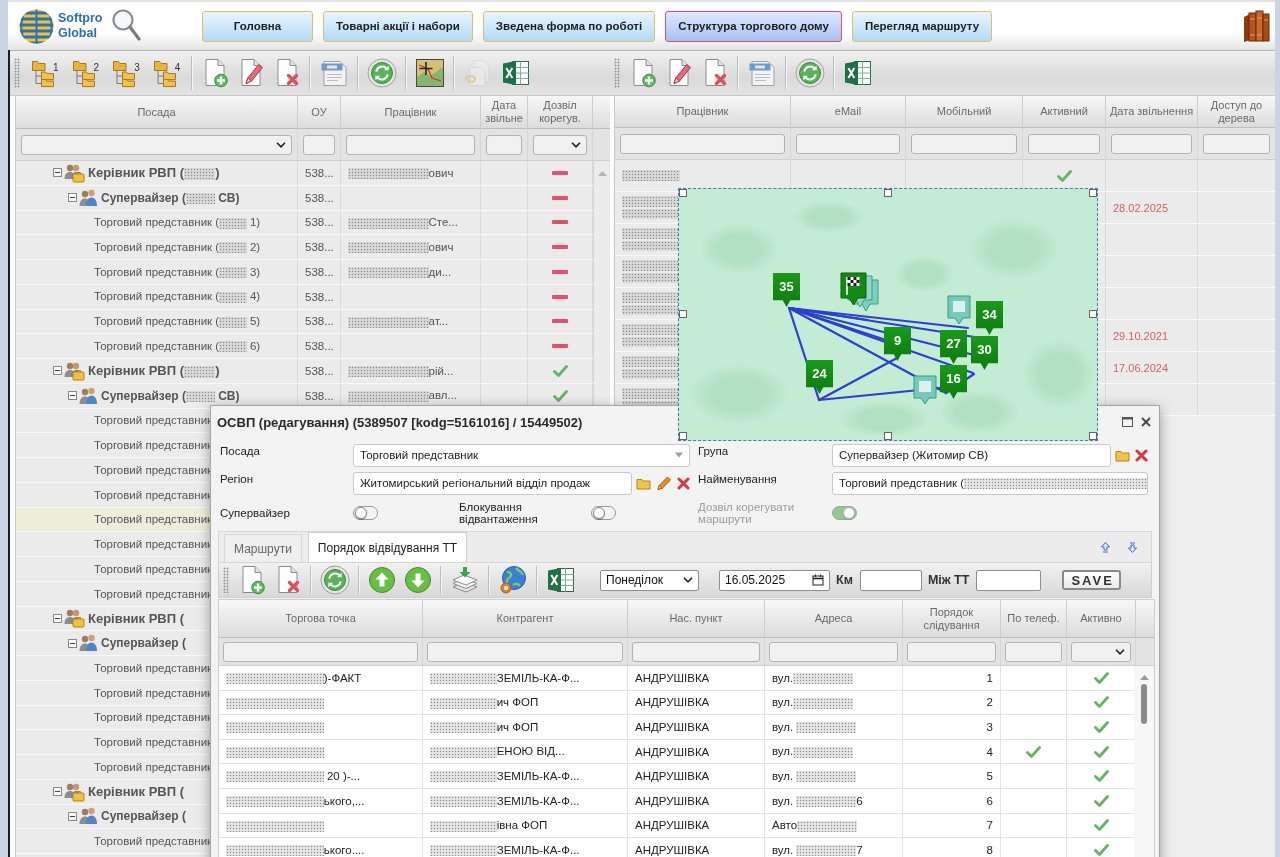 The width and height of the screenshot is (1280, 857). Describe the element at coordinates (819, 377) in the screenshot. I see `map-marker: 24` at that location.